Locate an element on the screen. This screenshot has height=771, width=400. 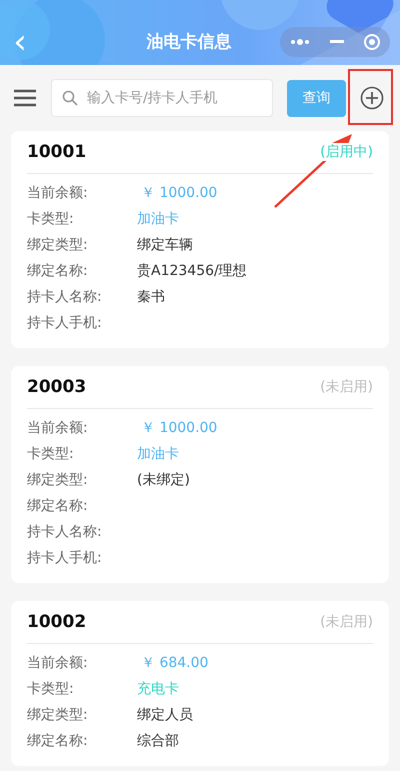
add-icon is located at coordinates (372, 98).